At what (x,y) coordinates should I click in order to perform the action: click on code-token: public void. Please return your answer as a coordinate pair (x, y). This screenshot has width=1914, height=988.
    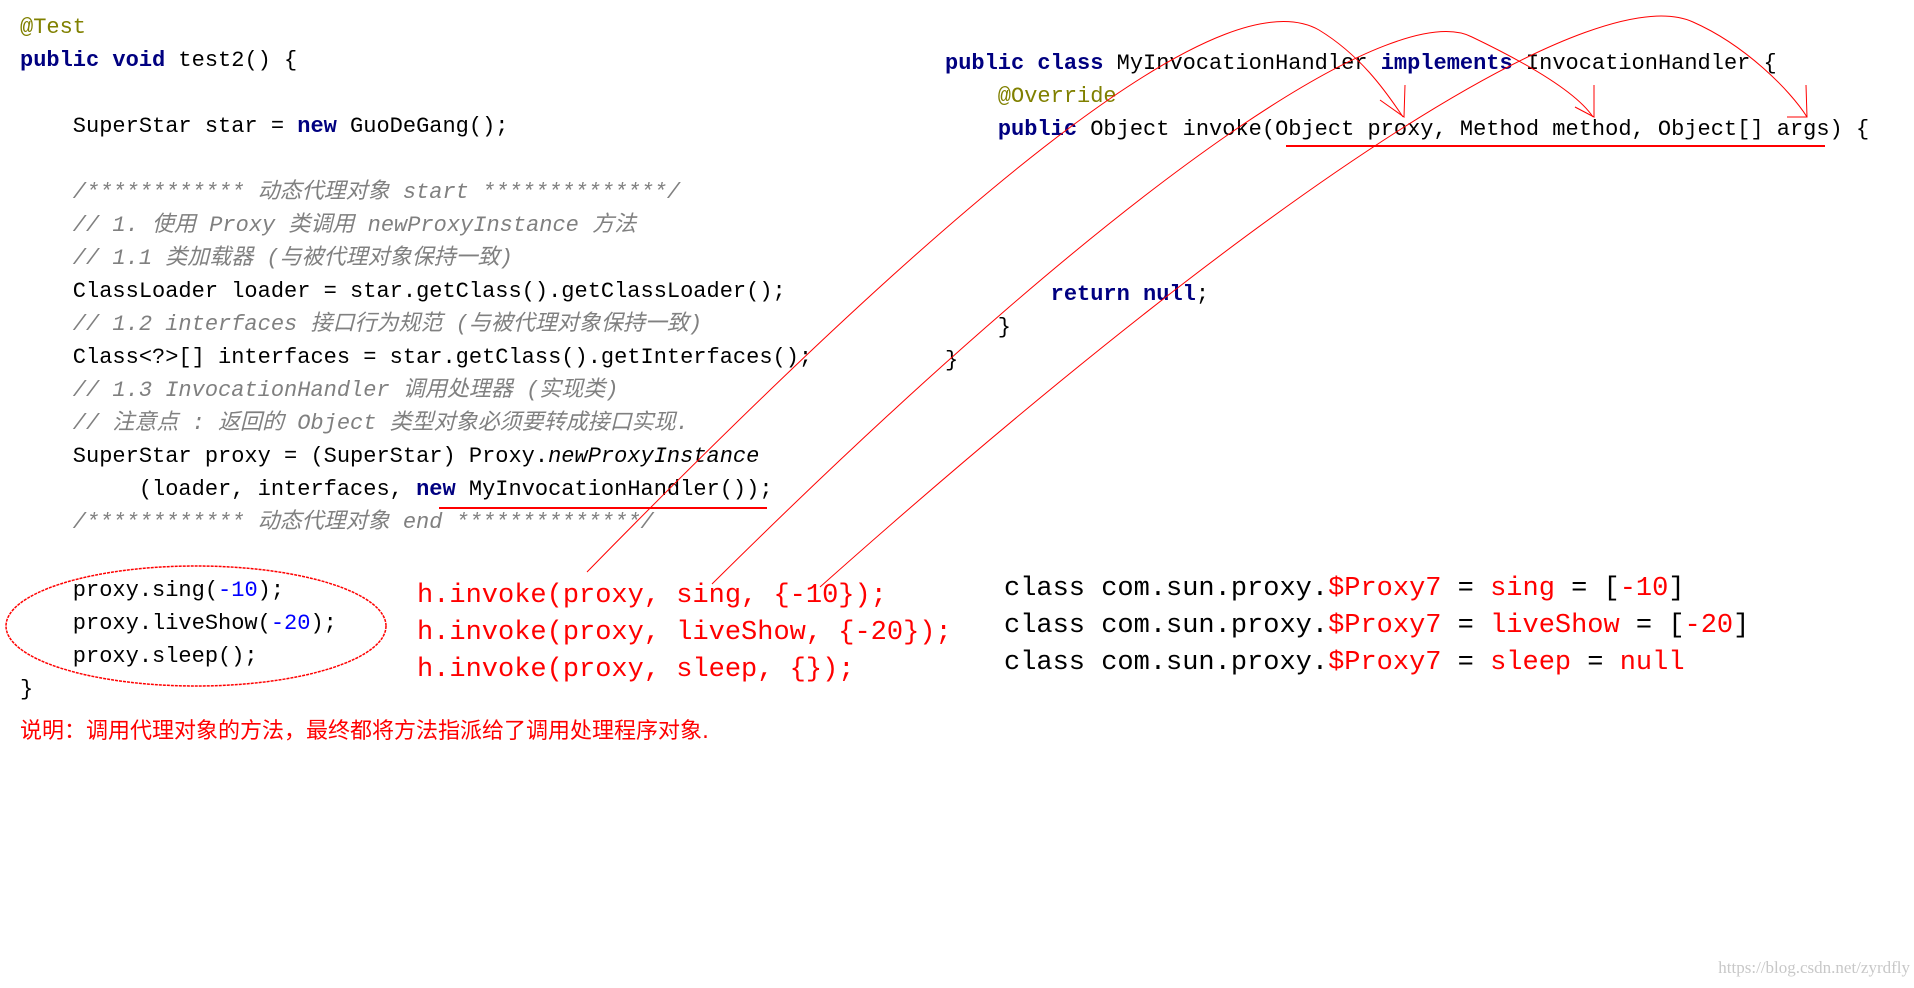
    Looking at the image, I should click on (93, 60).